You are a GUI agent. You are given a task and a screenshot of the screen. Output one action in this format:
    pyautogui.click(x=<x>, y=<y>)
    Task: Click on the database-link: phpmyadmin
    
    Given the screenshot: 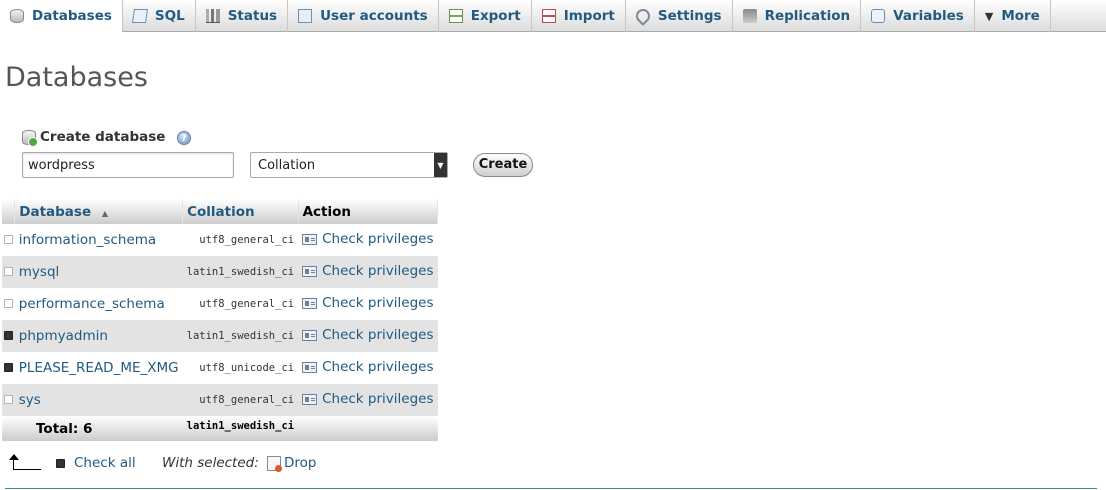 What is the action you would take?
    pyautogui.click(x=63, y=336)
    